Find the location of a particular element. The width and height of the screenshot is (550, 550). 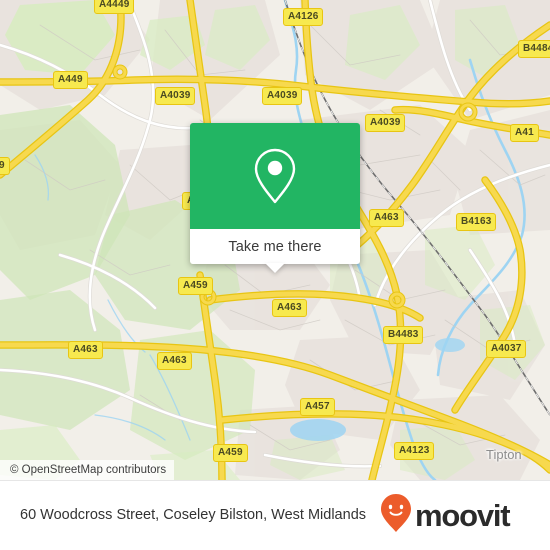

road-shield: A4037 is located at coordinates (506, 349).